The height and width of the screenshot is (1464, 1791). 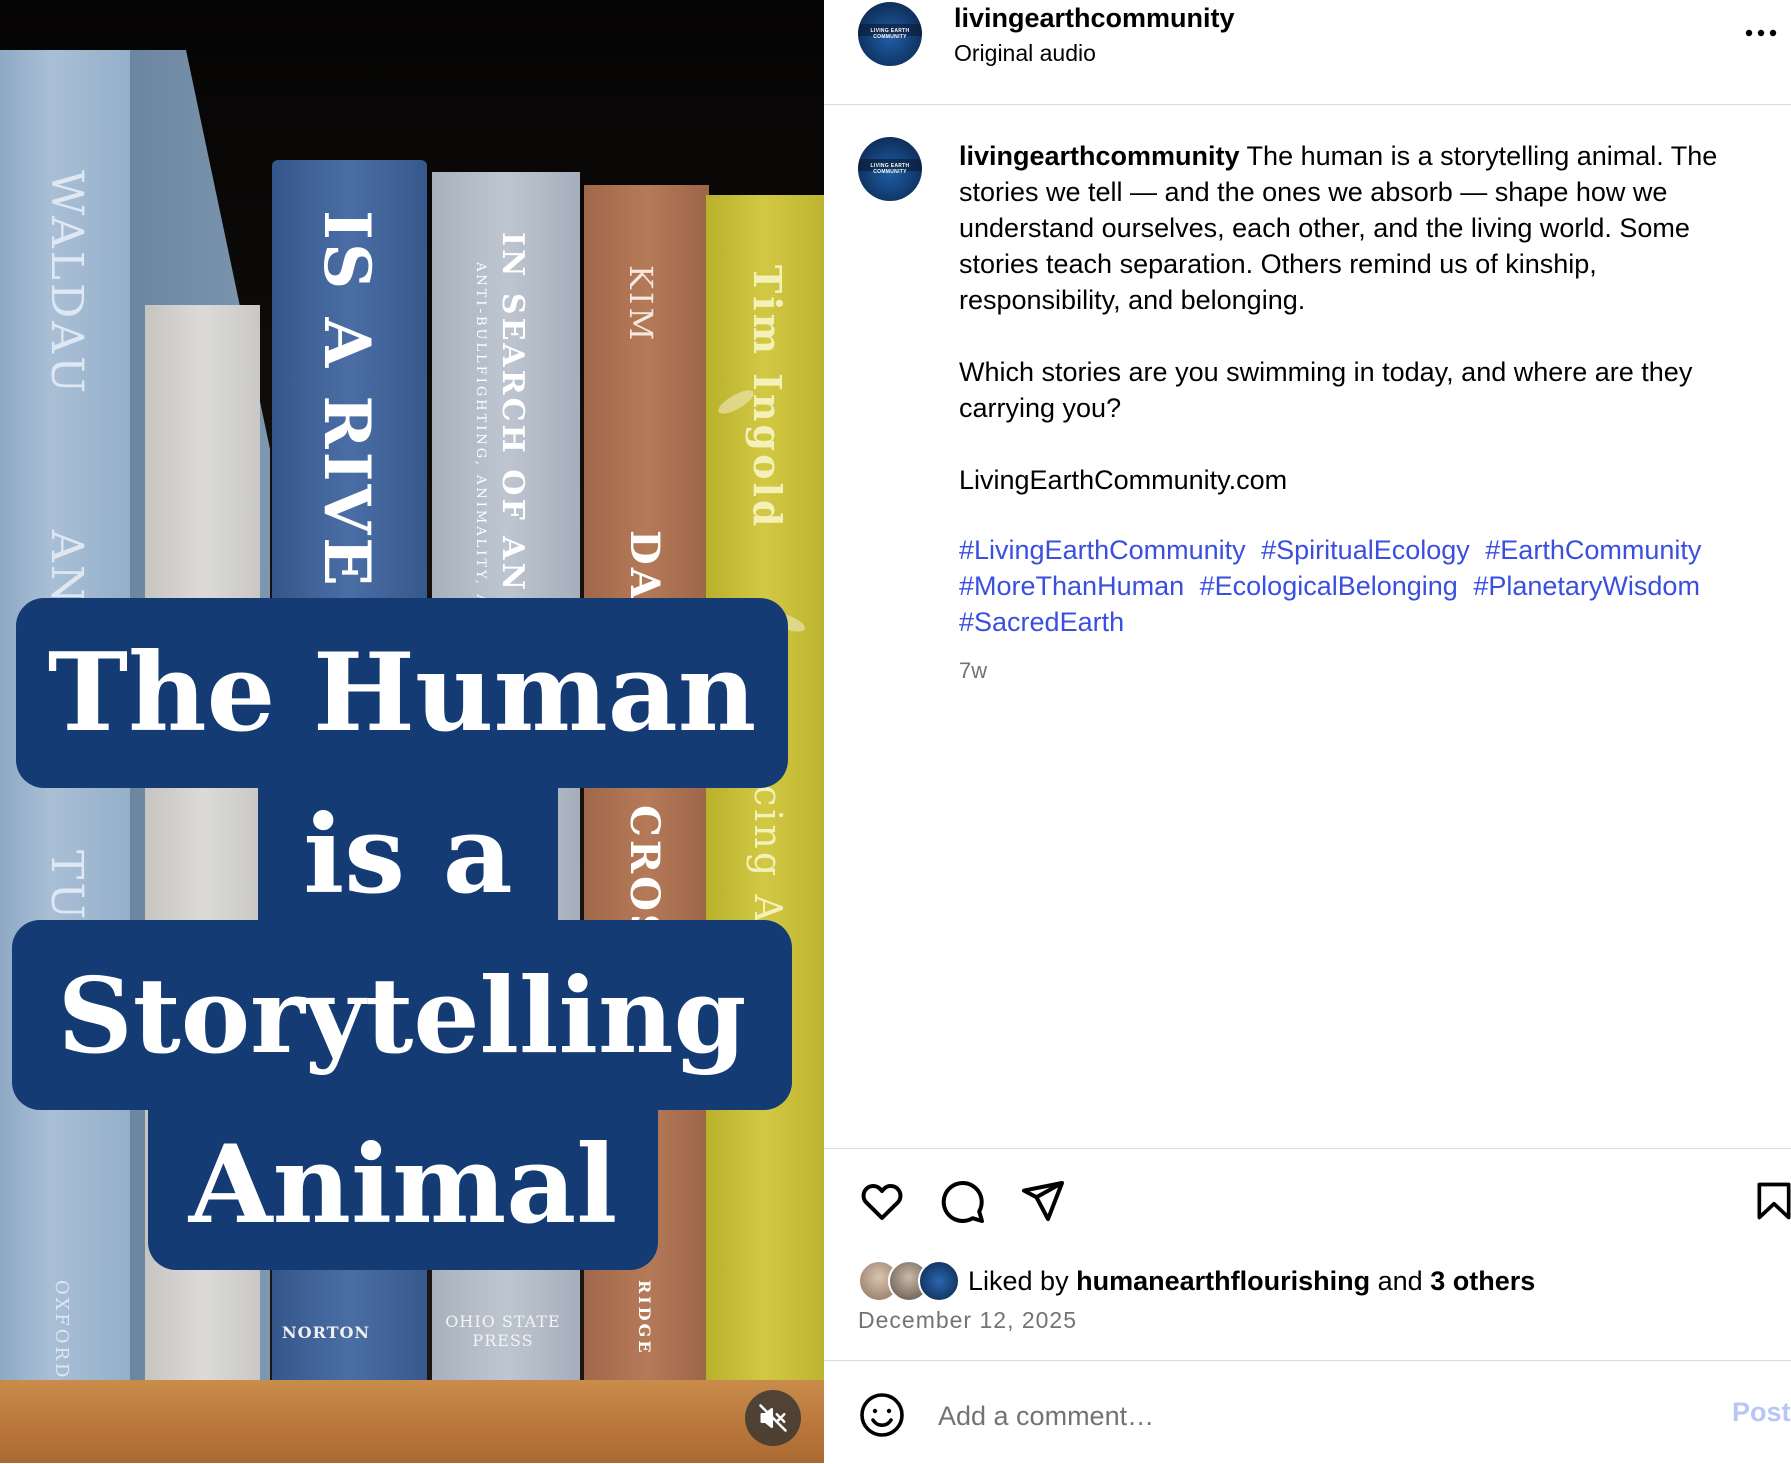 What do you see at coordinates (768, 855) in the screenshot?
I see `spine-label: cing A` at bounding box center [768, 855].